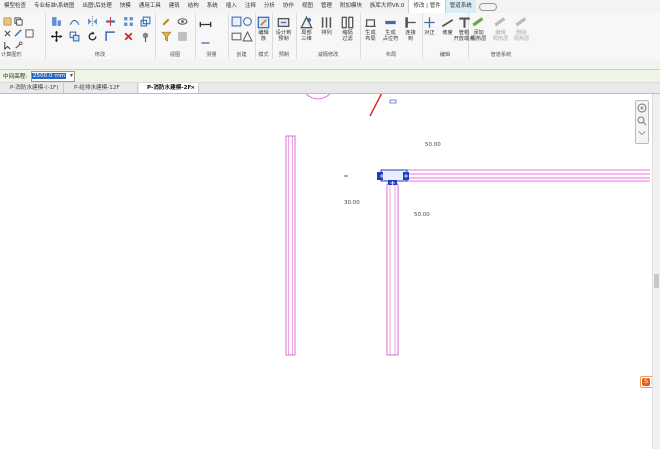 The width and height of the screenshot is (660, 451). What do you see at coordinates (642, 133) in the screenshot?
I see `chevron-down-icon` at bounding box center [642, 133].